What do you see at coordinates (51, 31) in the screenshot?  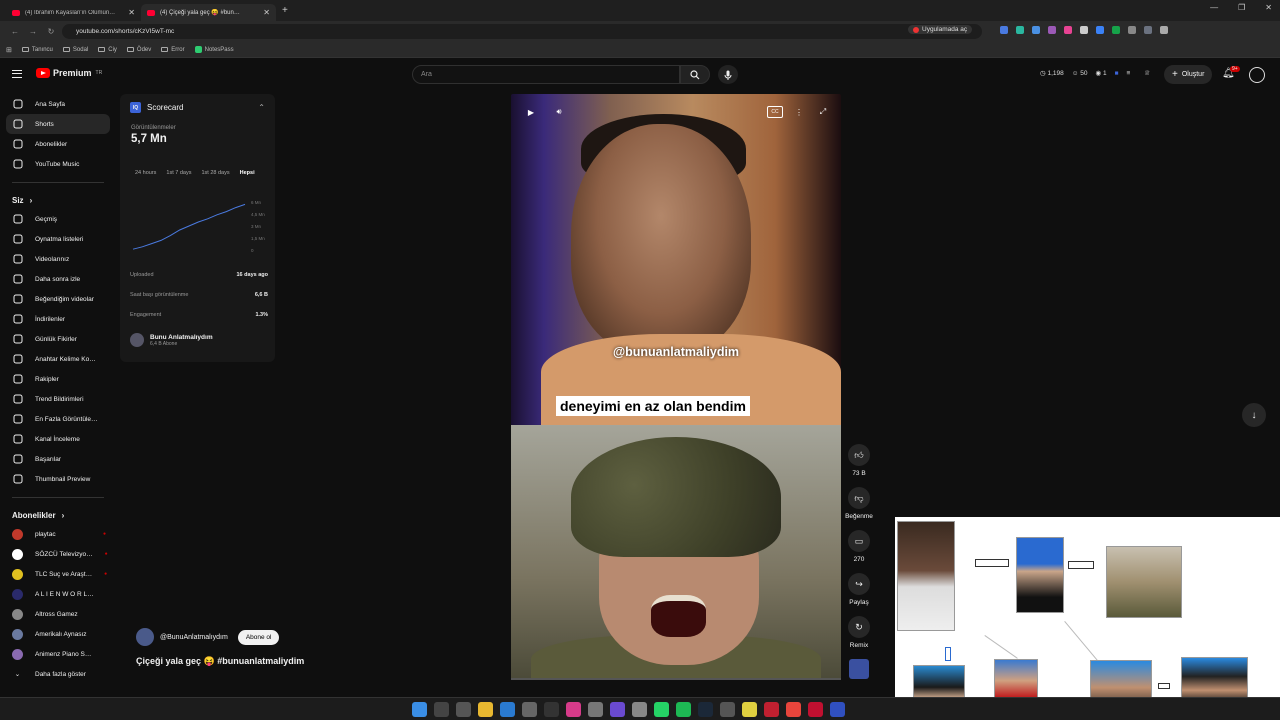 I see `reload-icon: ↻` at bounding box center [51, 31].